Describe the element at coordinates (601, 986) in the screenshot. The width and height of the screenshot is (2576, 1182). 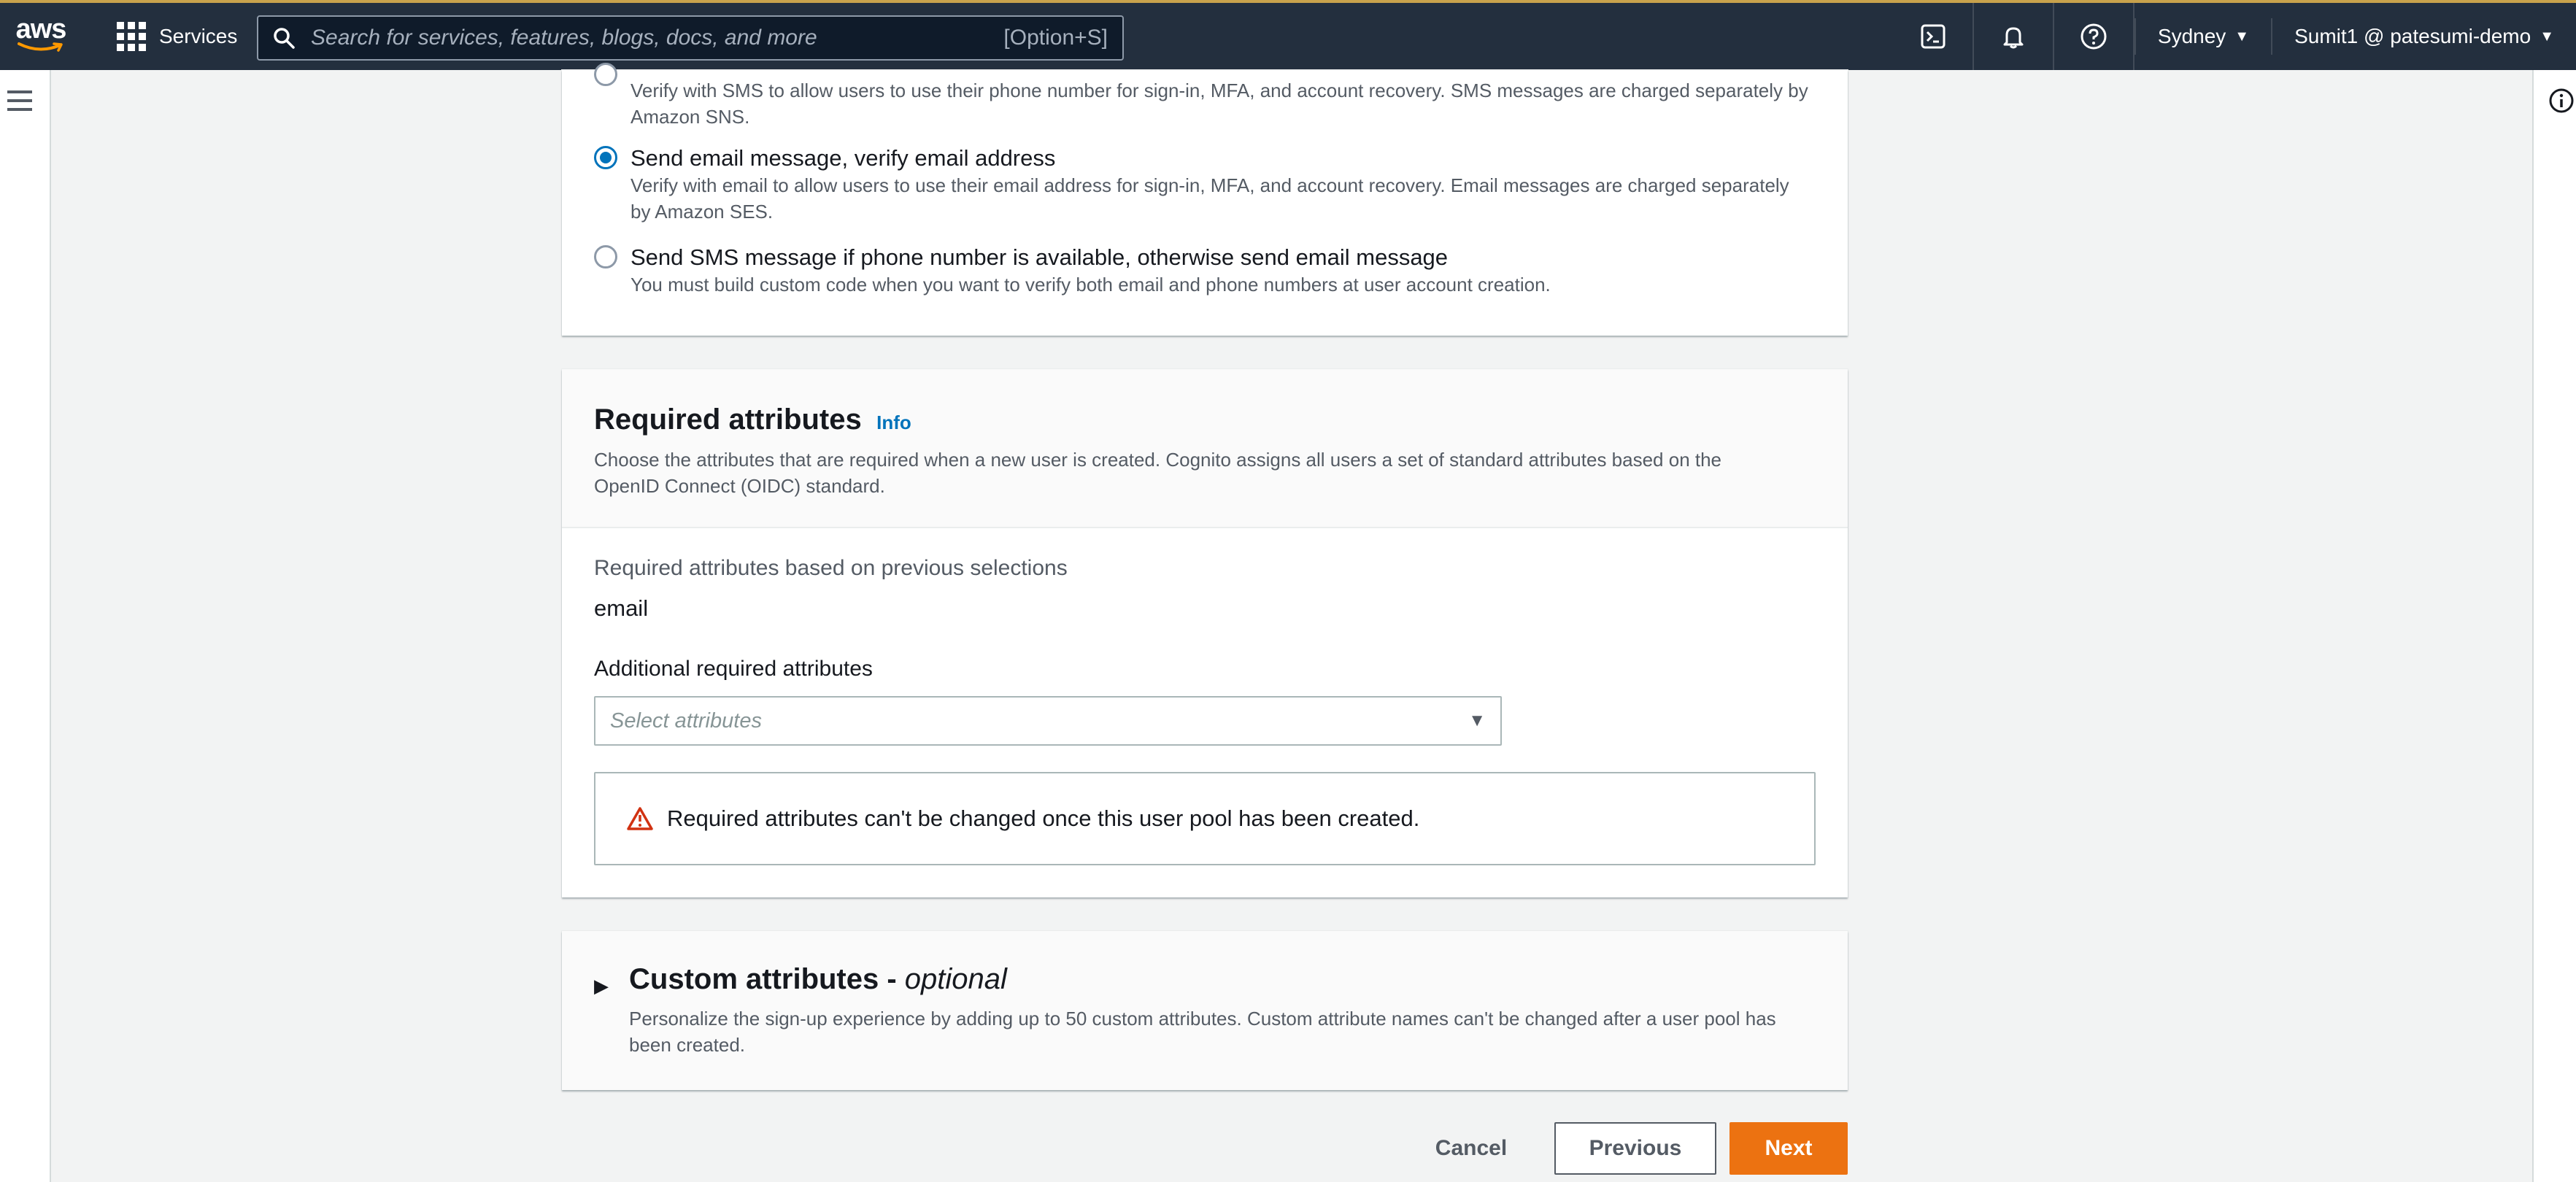
I see `expand-caret-icon: ▶` at that location.